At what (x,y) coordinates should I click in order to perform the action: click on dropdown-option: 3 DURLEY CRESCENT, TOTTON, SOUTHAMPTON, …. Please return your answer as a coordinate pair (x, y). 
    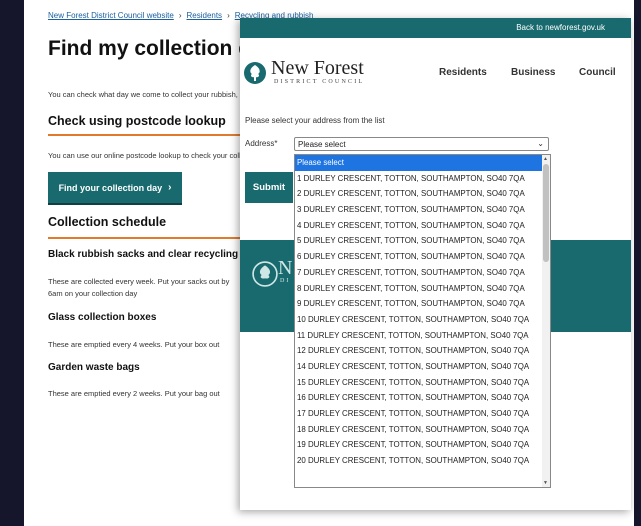
    Looking at the image, I should click on (418, 210).